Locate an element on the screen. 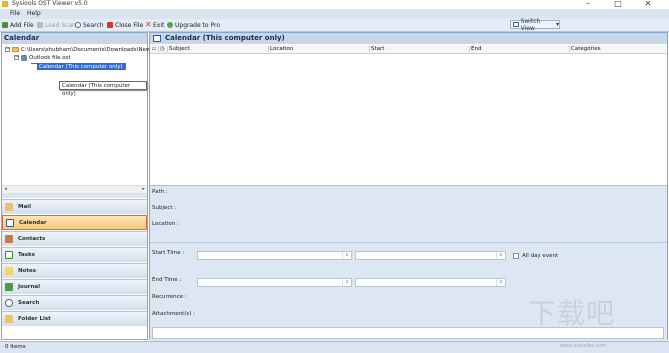 The width and height of the screenshot is (669, 353). start-time-input: ∨ is located at coordinates (430, 255).